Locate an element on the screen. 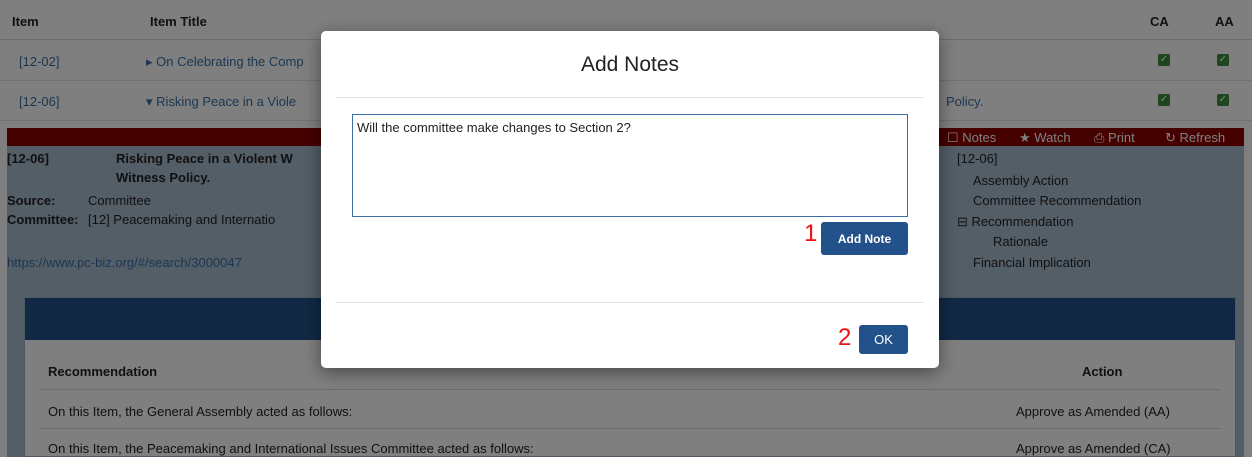  step-marker-2: 2 is located at coordinates (845, 337).